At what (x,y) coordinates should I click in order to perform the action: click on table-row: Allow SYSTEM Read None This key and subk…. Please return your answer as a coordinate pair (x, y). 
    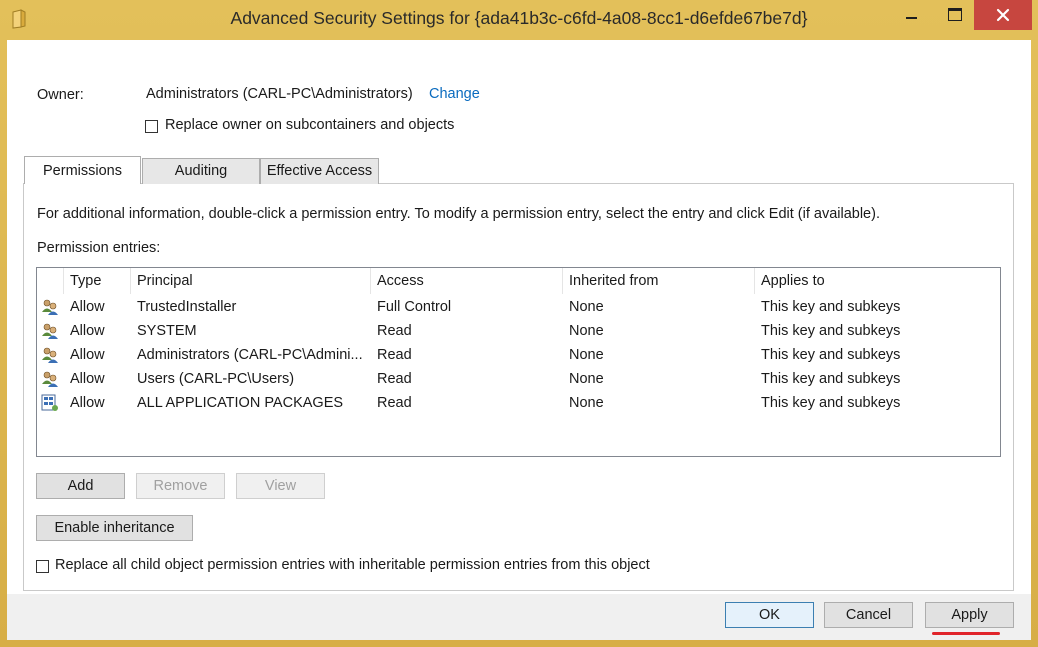
    Looking at the image, I should click on (518, 331).